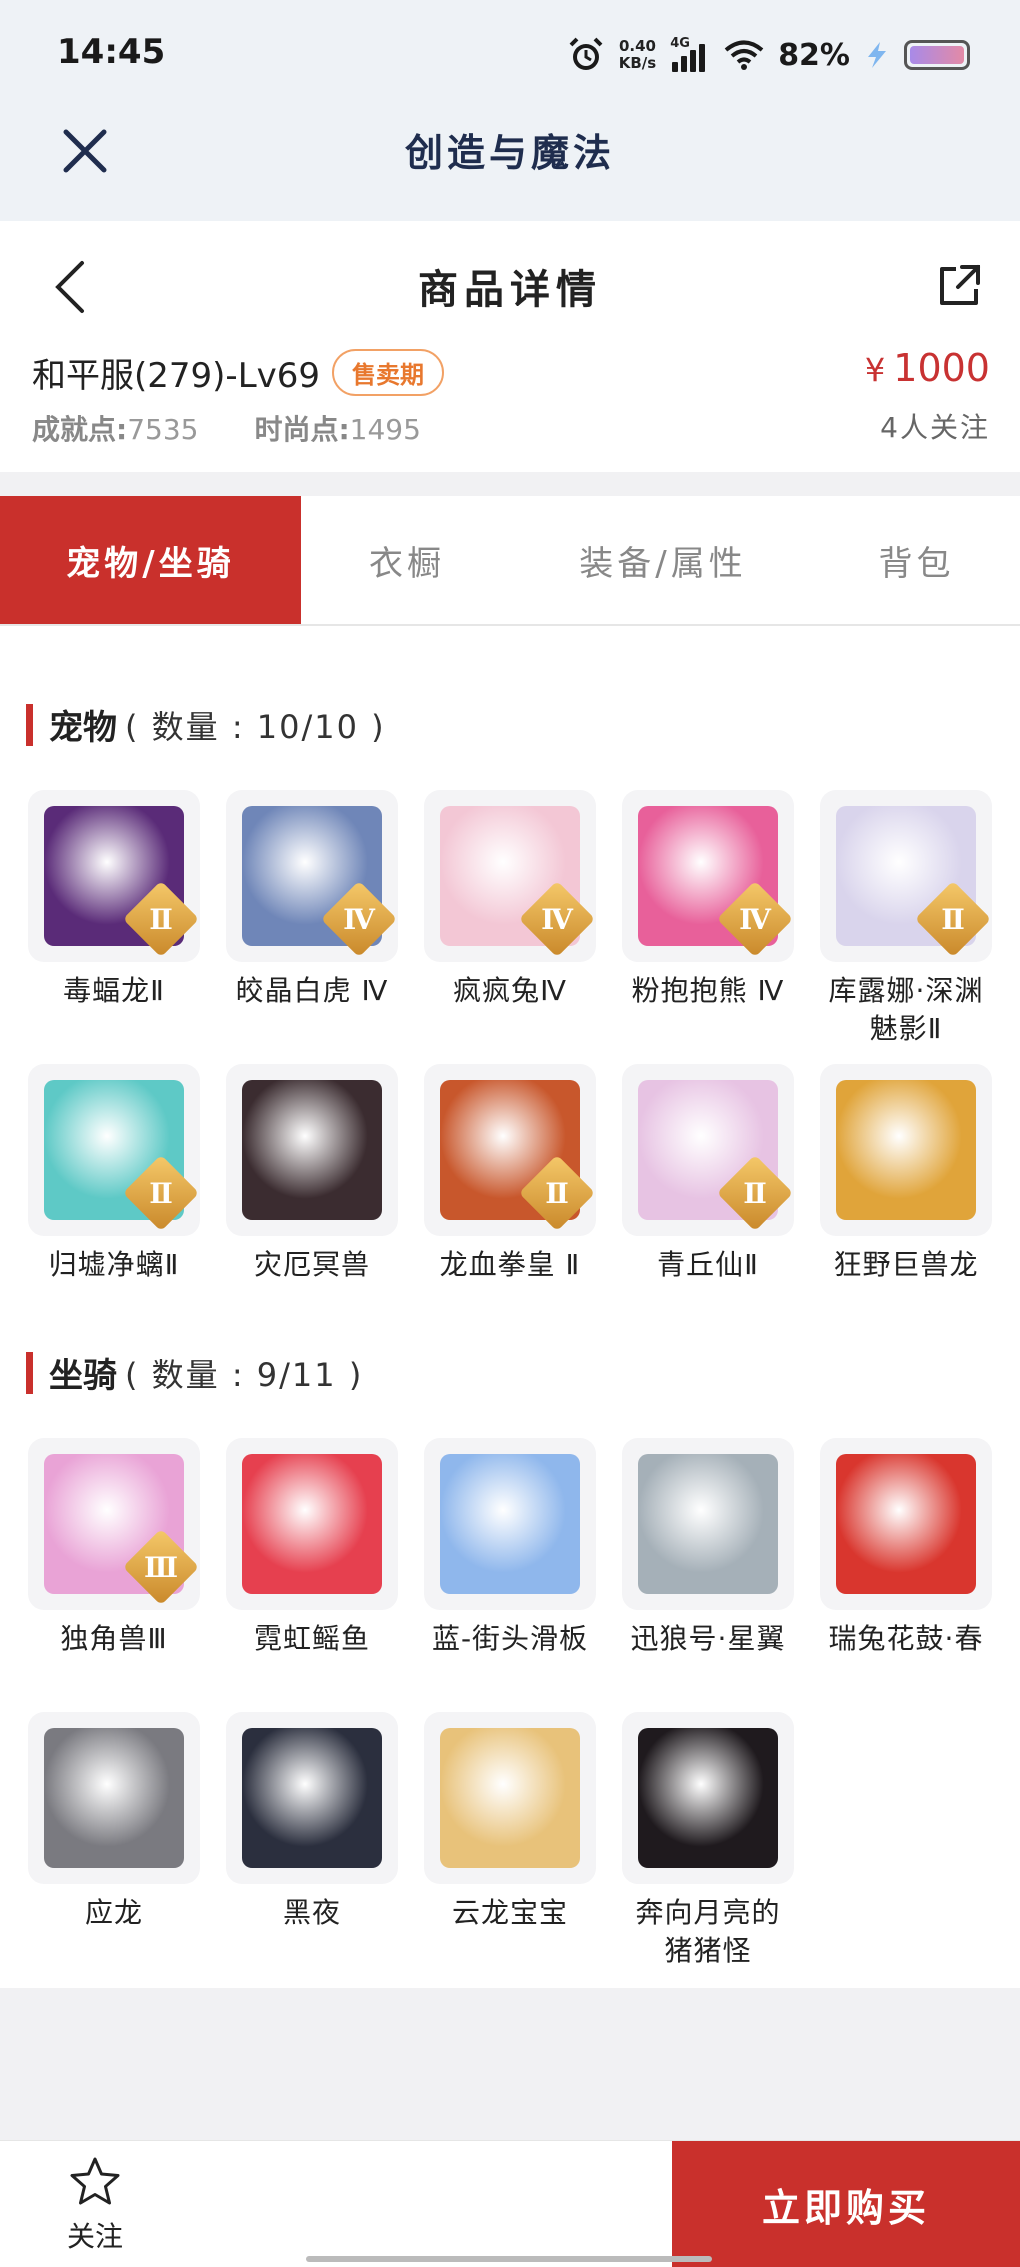  What do you see at coordinates (509, 2259) in the screenshot?
I see `home-indicator` at bounding box center [509, 2259].